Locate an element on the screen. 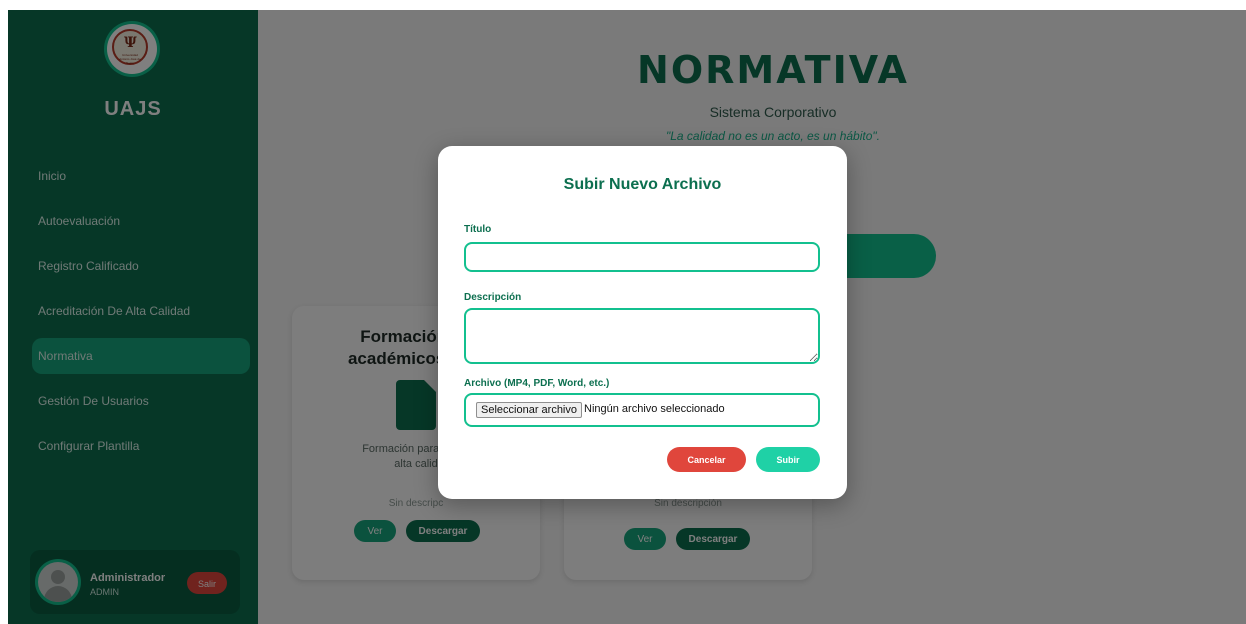 This screenshot has height=624, width=1246. file-status: Ningún archivo seleccionado is located at coordinates (654, 409).